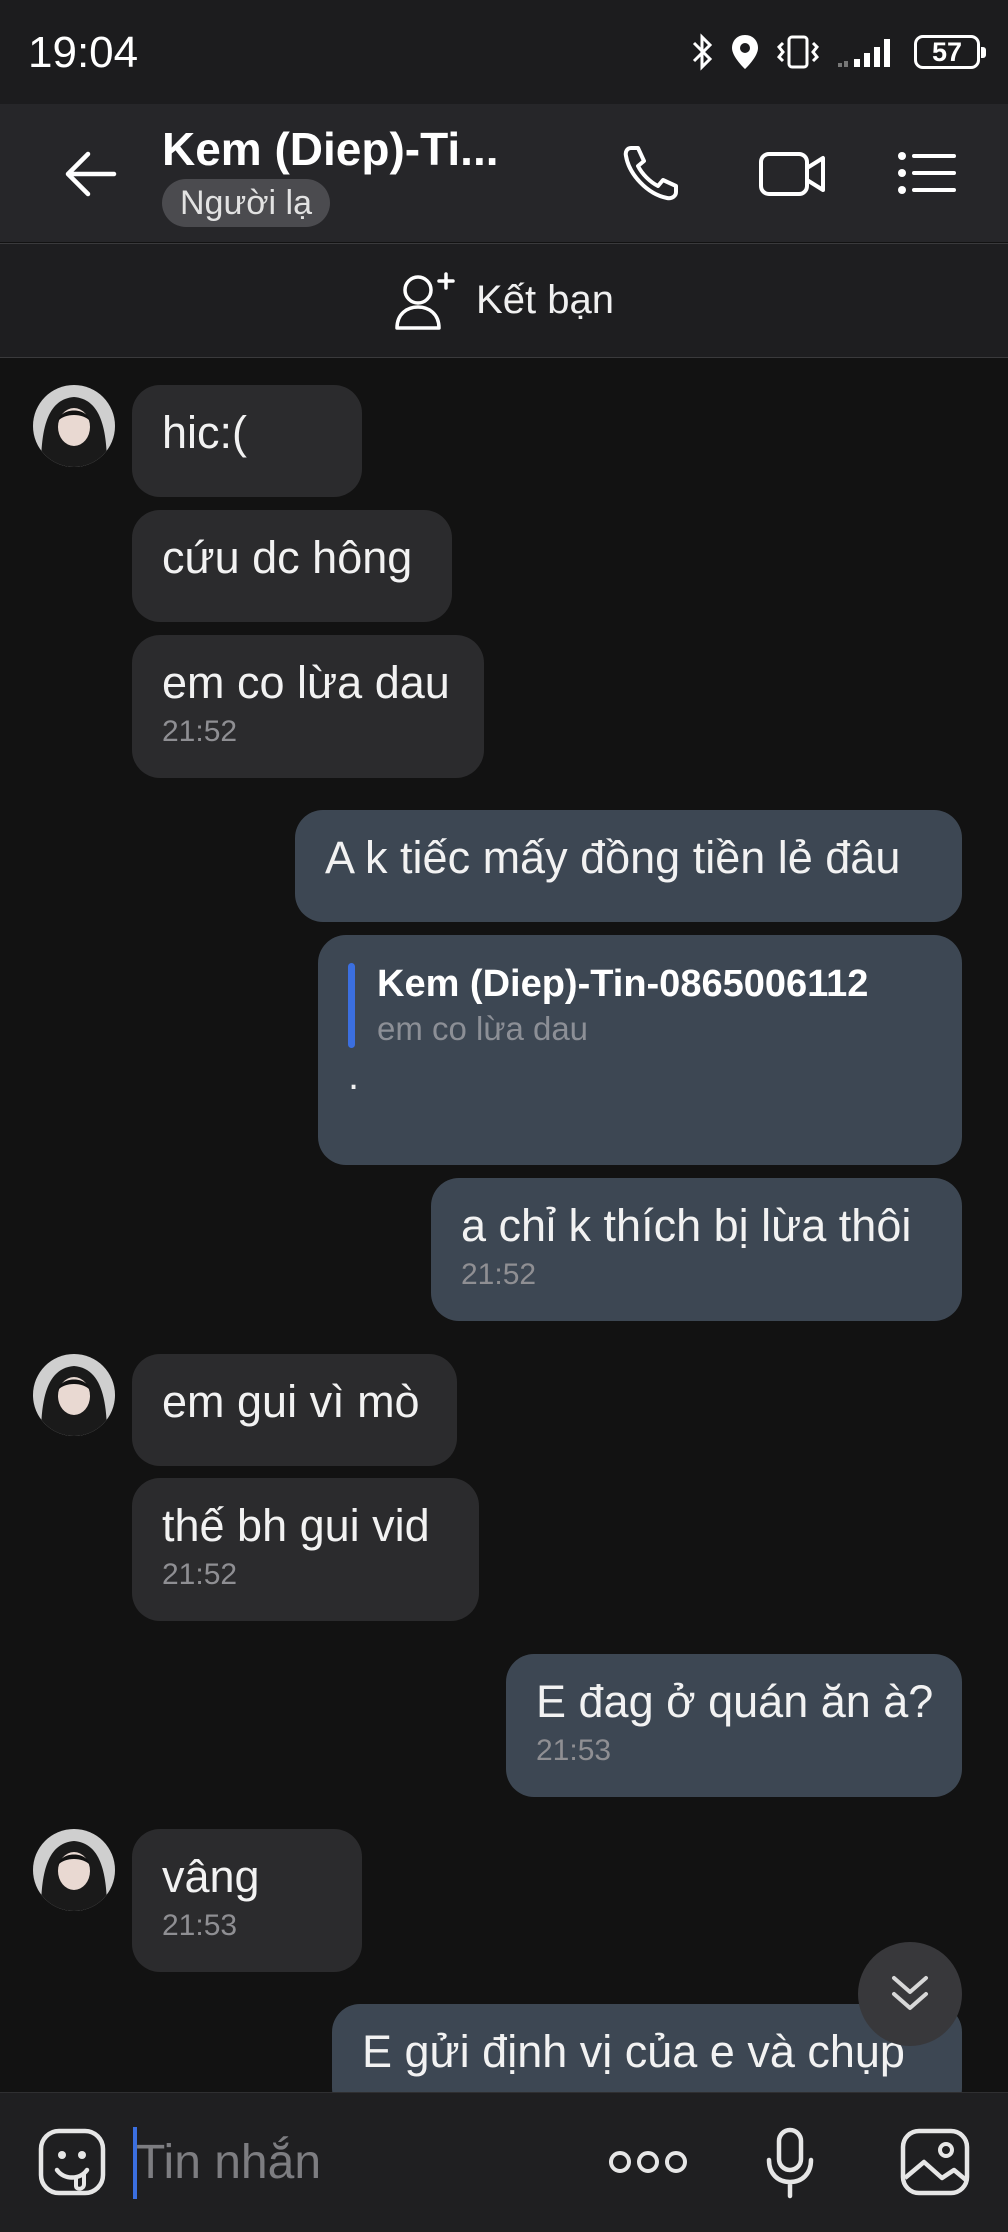 This screenshot has width=1008, height=2232. Describe the element at coordinates (504, 52) in the screenshot. I see `status-bar: 19:04 57` at that location.